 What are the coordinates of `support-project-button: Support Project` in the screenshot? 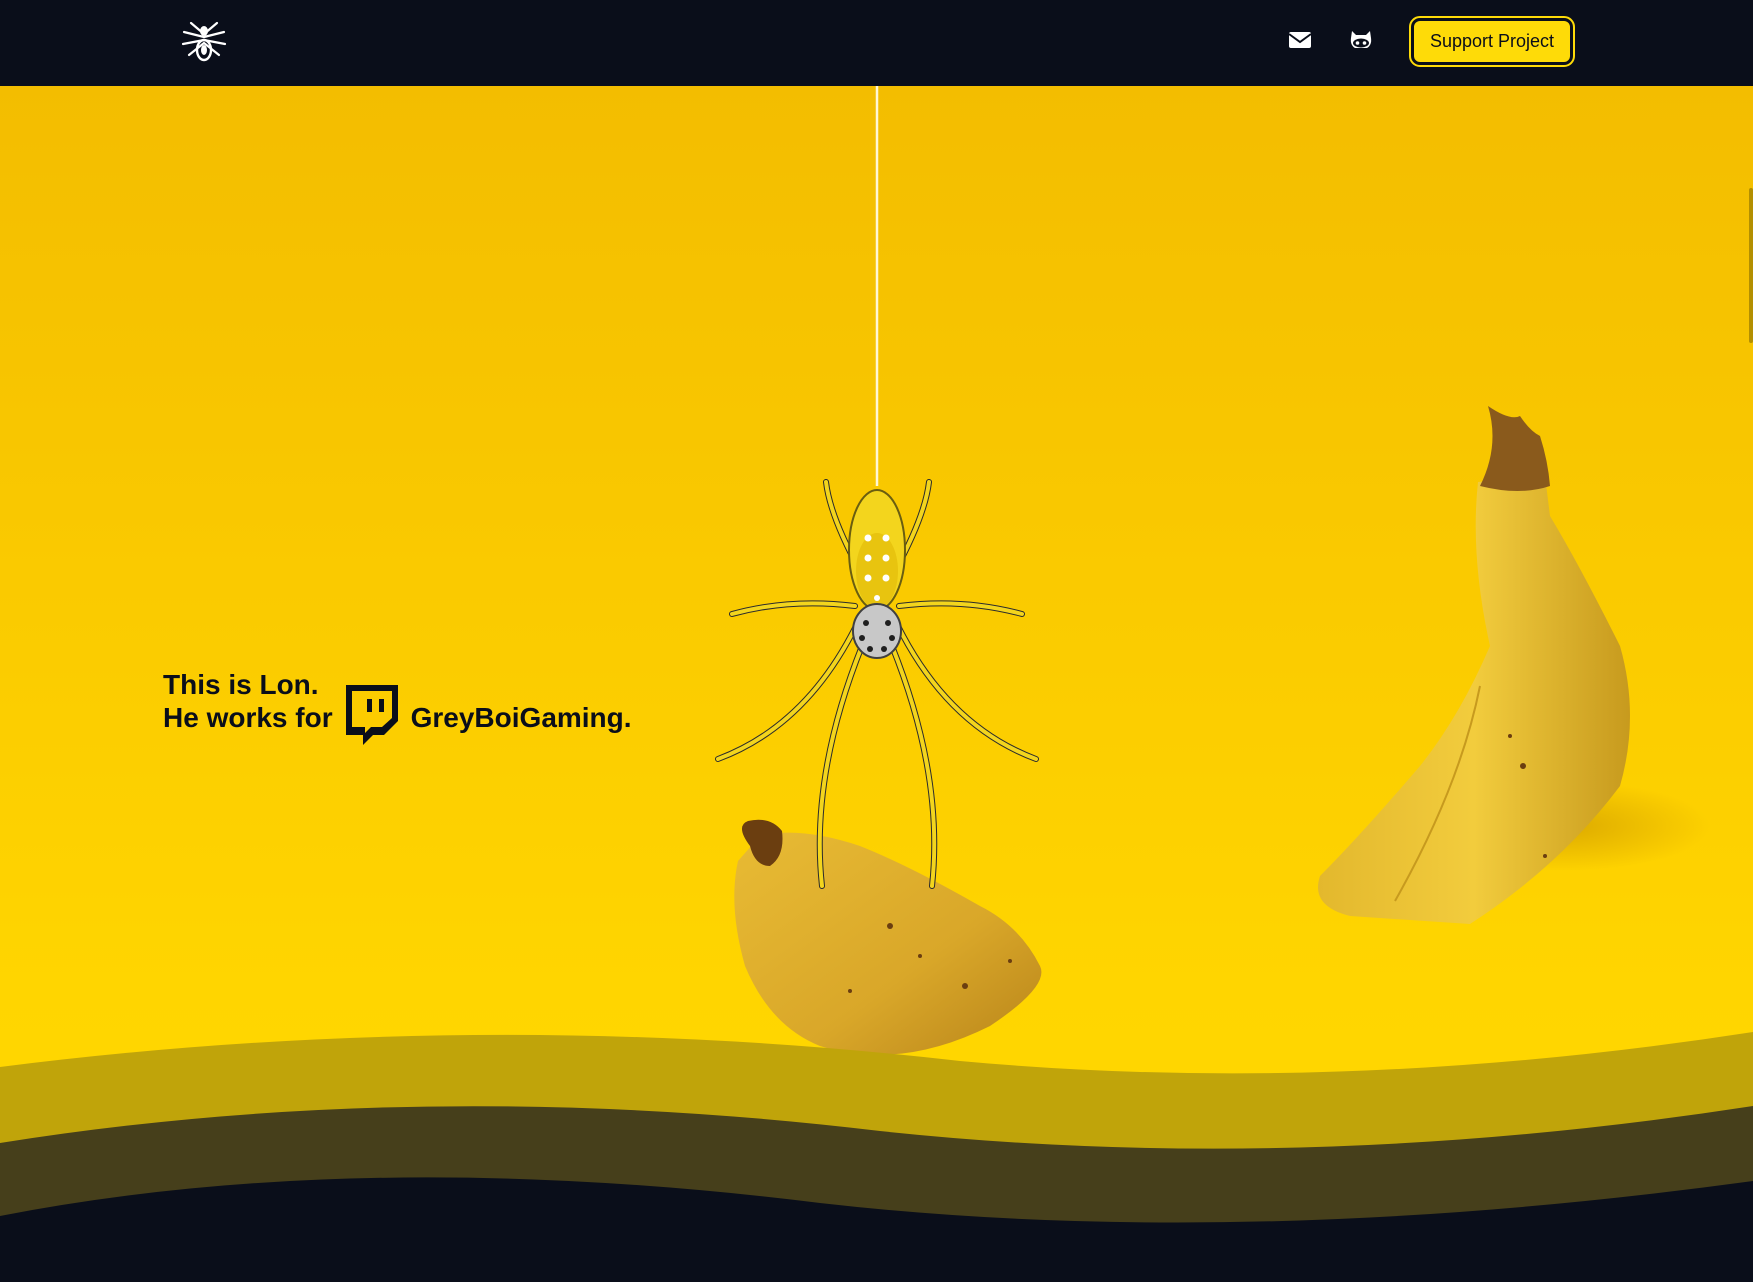 It's located at (1492, 41).